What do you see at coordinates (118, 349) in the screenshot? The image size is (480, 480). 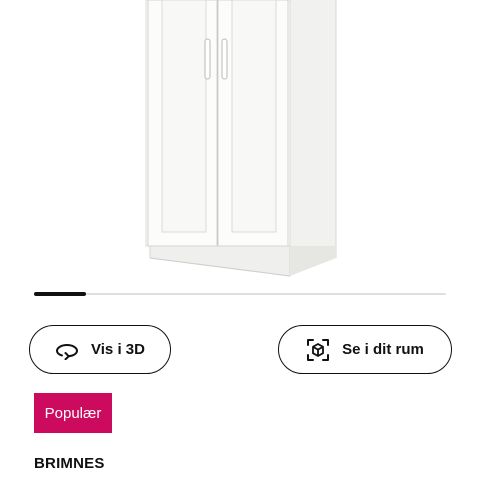 I see `view-in-3d-label: Vis i 3D` at bounding box center [118, 349].